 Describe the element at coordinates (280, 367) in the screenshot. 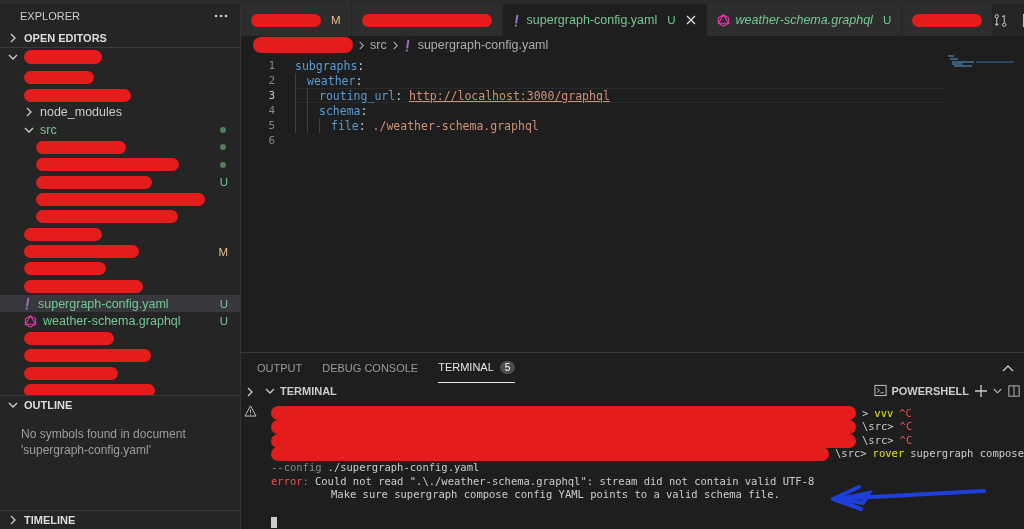

I see `panel-tab: OUTPUT` at that location.